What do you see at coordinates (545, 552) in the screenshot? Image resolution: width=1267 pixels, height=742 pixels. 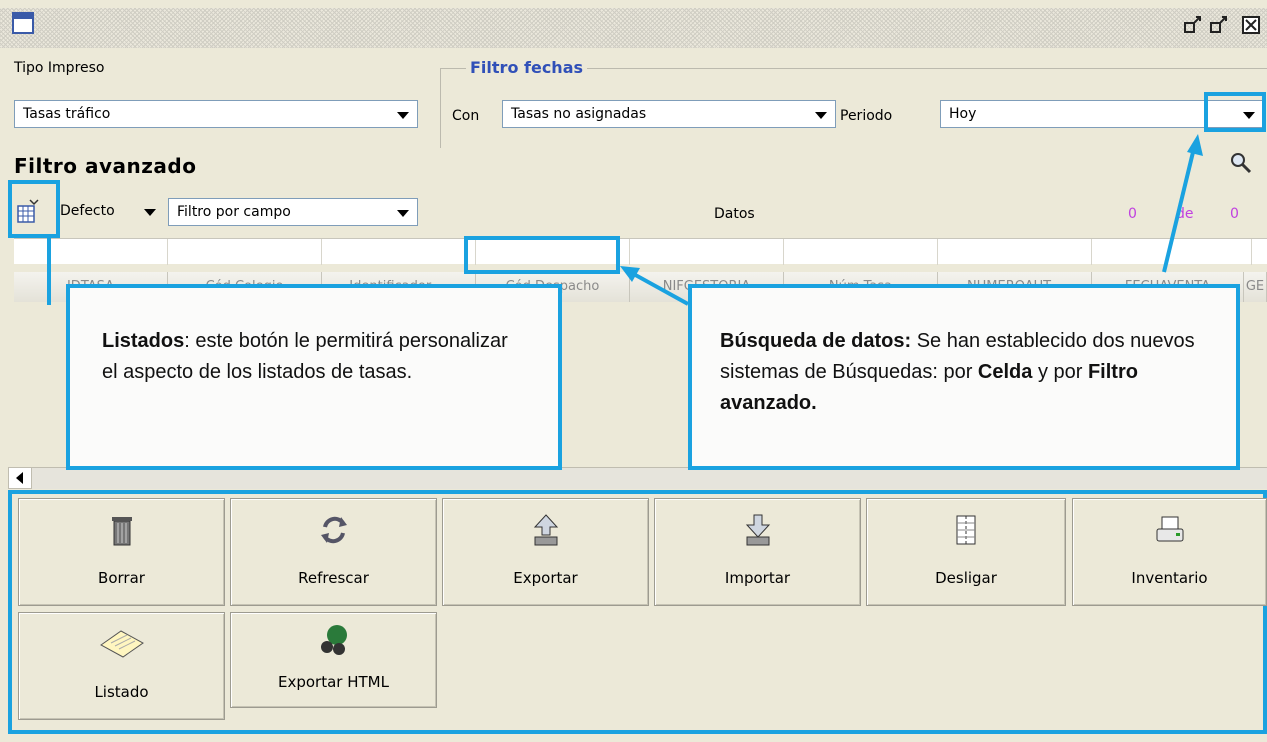 I see `exportar-button: Exportar` at bounding box center [545, 552].